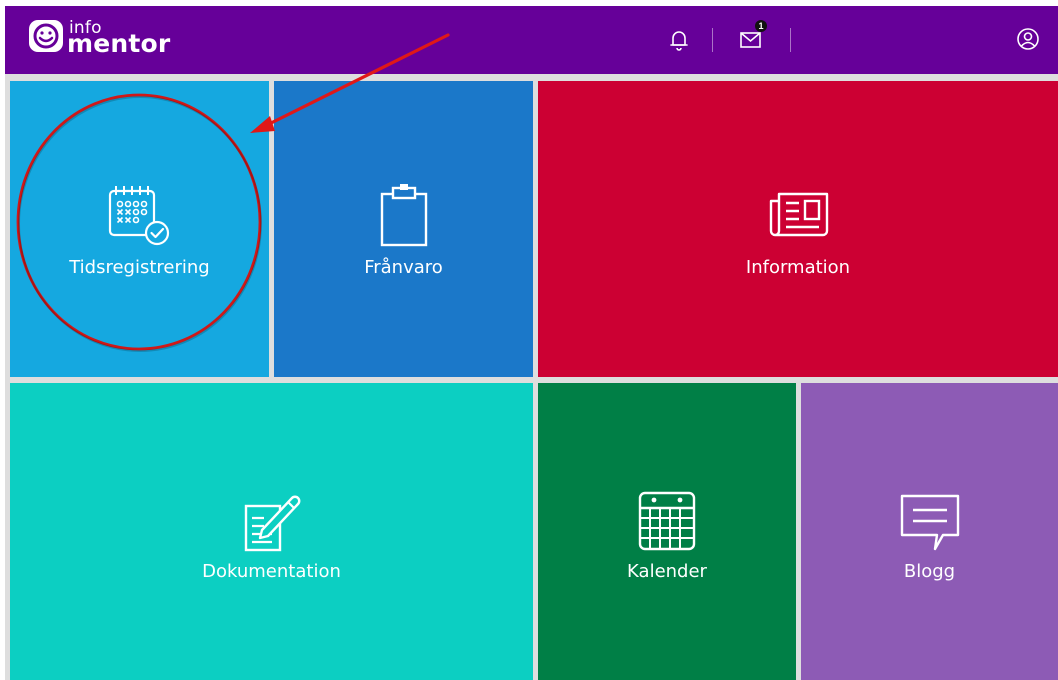 This screenshot has width=1058, height=680. I want to click on top-bar: info mentor 1, so click(531, 40).